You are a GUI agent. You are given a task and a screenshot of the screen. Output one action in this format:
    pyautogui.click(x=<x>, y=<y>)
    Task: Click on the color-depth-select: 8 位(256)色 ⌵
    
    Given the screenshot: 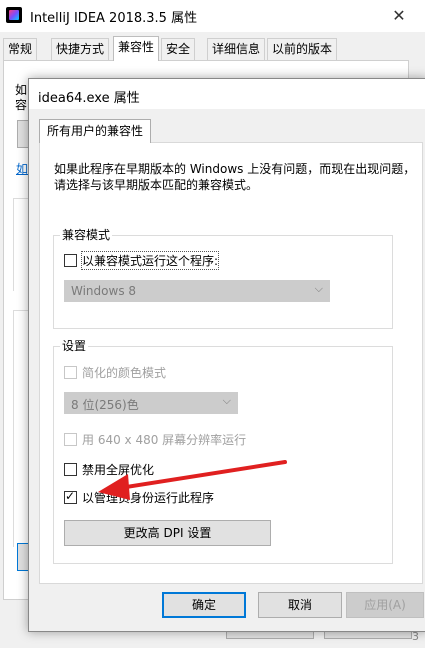 What is the action you would take?
    pyautogui.click(x=151, y=403)
    